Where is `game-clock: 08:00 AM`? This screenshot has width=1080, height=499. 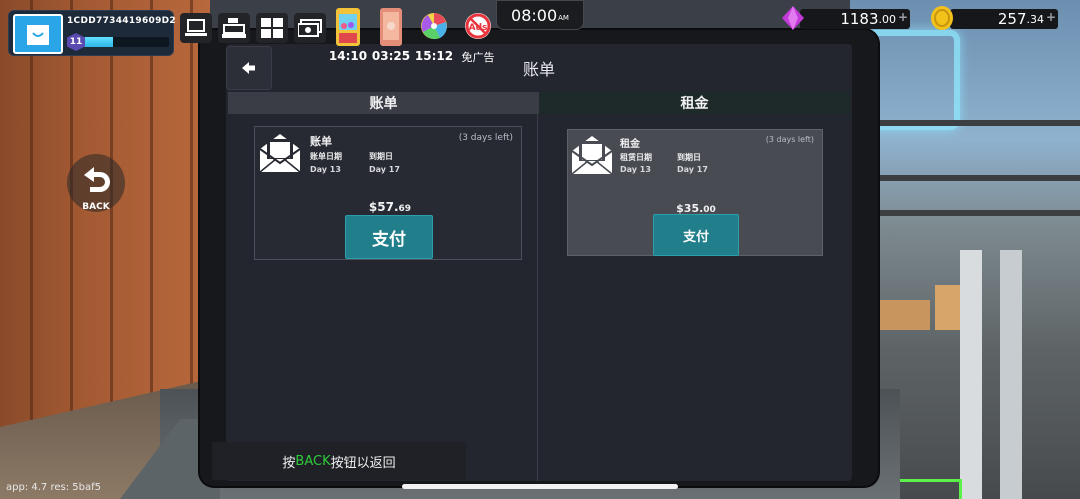
game-clock: 08:00 AM is located at coordinates (540, 15).